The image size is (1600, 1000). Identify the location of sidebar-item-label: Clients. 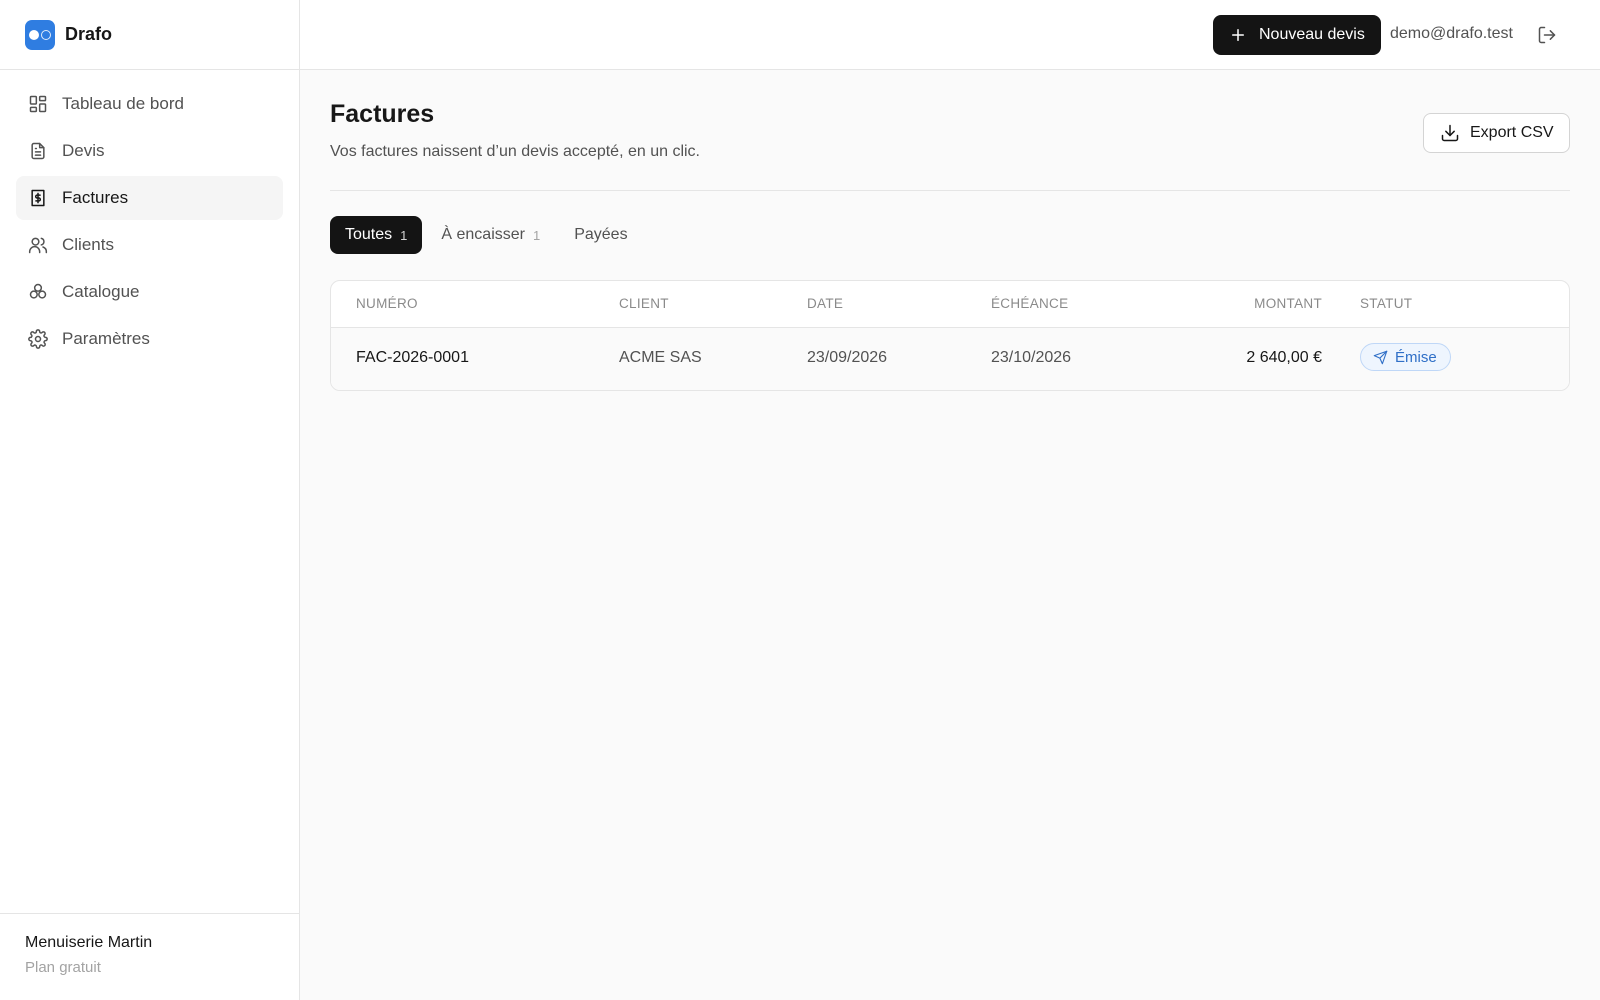
(88, 244).